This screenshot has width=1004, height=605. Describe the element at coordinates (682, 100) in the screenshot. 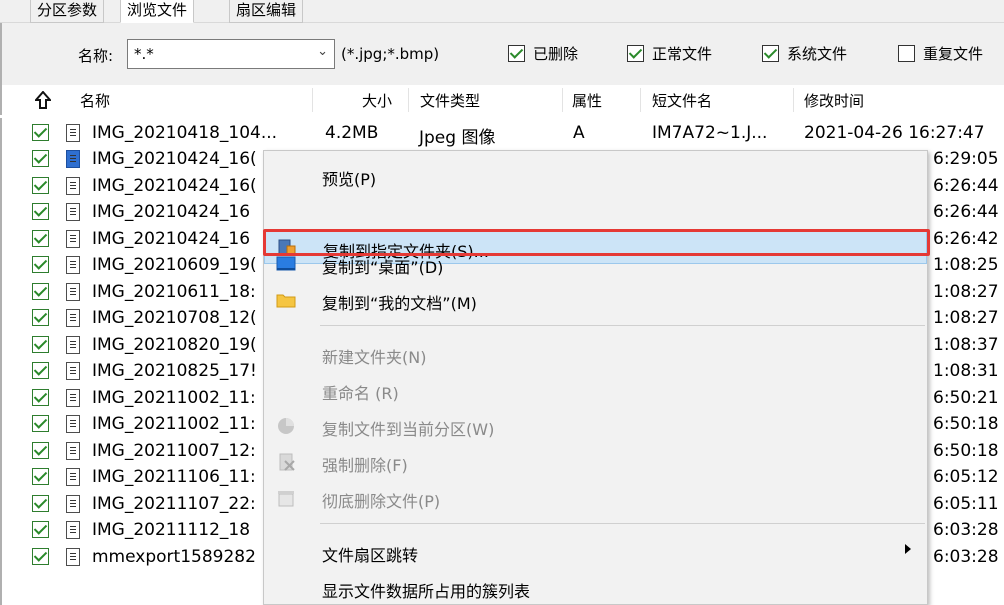

I see `column-short-name: 短文件名` at that location.